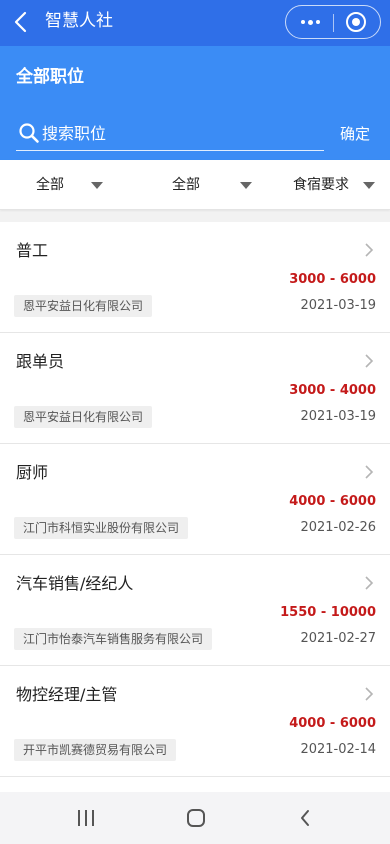  I want to click on job-title: 跟单员, so click(40, 361).